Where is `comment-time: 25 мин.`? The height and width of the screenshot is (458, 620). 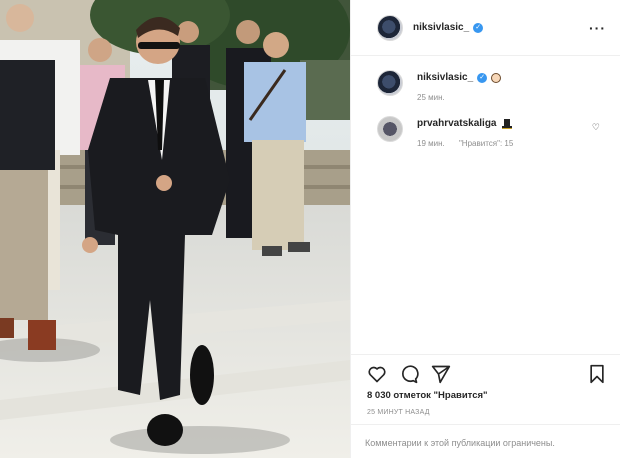
comment-time: 25 мин. is located at coordinates (431, 97).